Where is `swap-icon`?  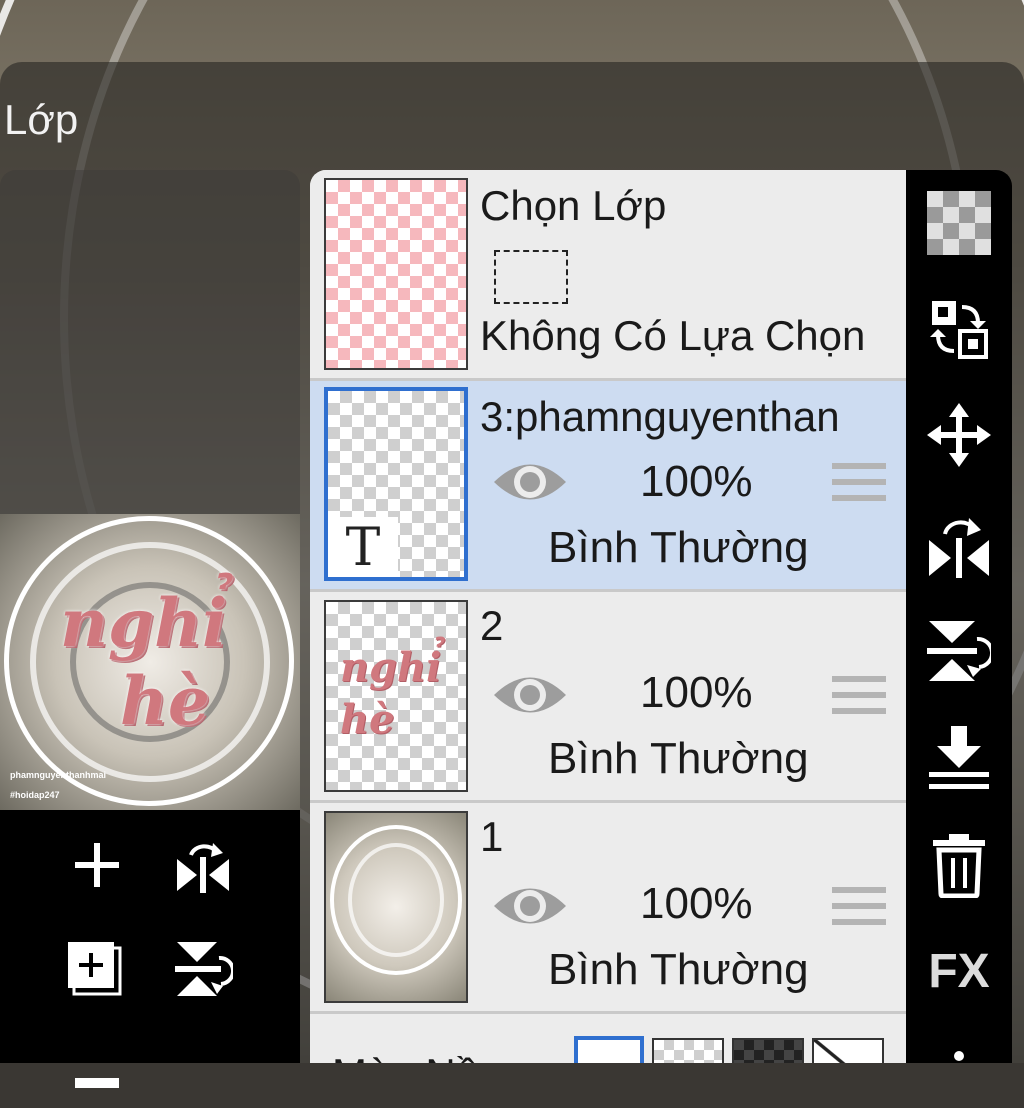
swap-icon is located at coordinates (959, 330).